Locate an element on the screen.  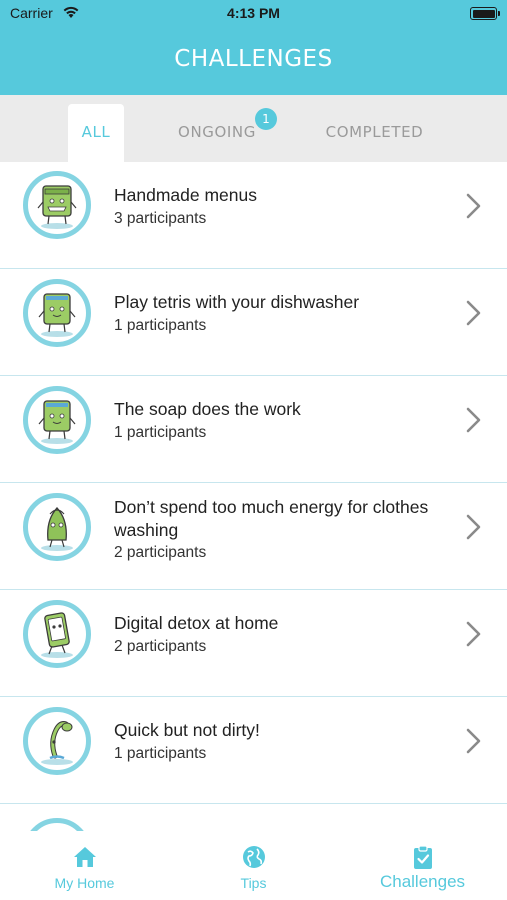
challenge-filter-tabs: ALL ONGOING COMPLETED is located at coordinates (253, 128).